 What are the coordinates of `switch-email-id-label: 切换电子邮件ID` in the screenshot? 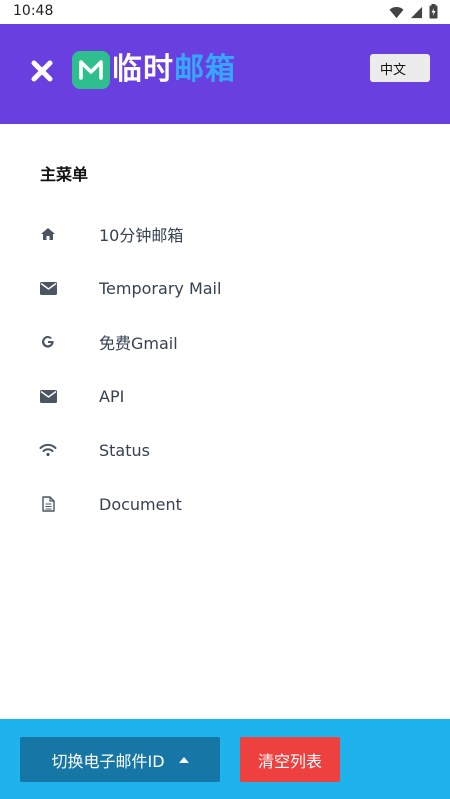 It's located at (108, 761).